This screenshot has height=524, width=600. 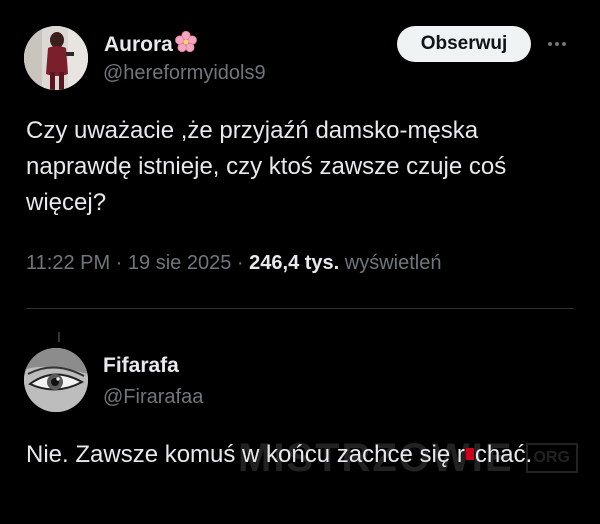 I want to click on avatar-photo, so click(x=56, y=380).